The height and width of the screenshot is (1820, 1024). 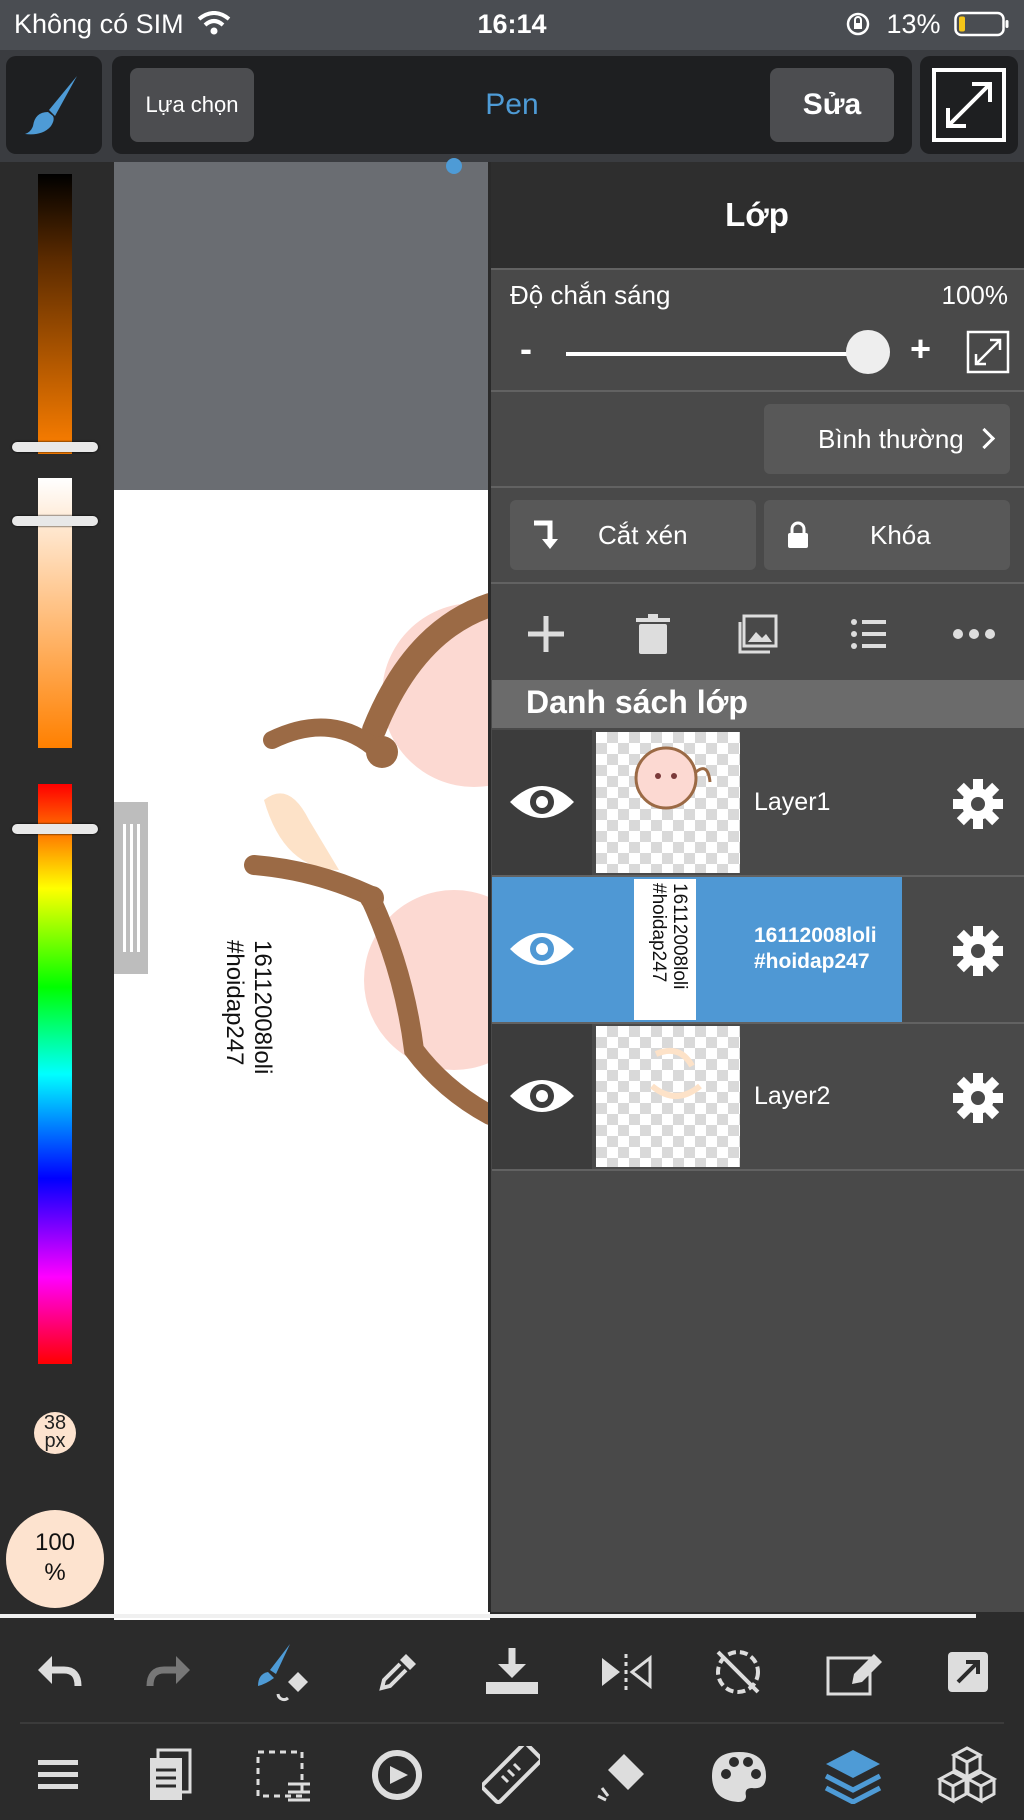 I want to click on canvas-text: 16112008loli #hoidap247, so click(x=248, y=1007).